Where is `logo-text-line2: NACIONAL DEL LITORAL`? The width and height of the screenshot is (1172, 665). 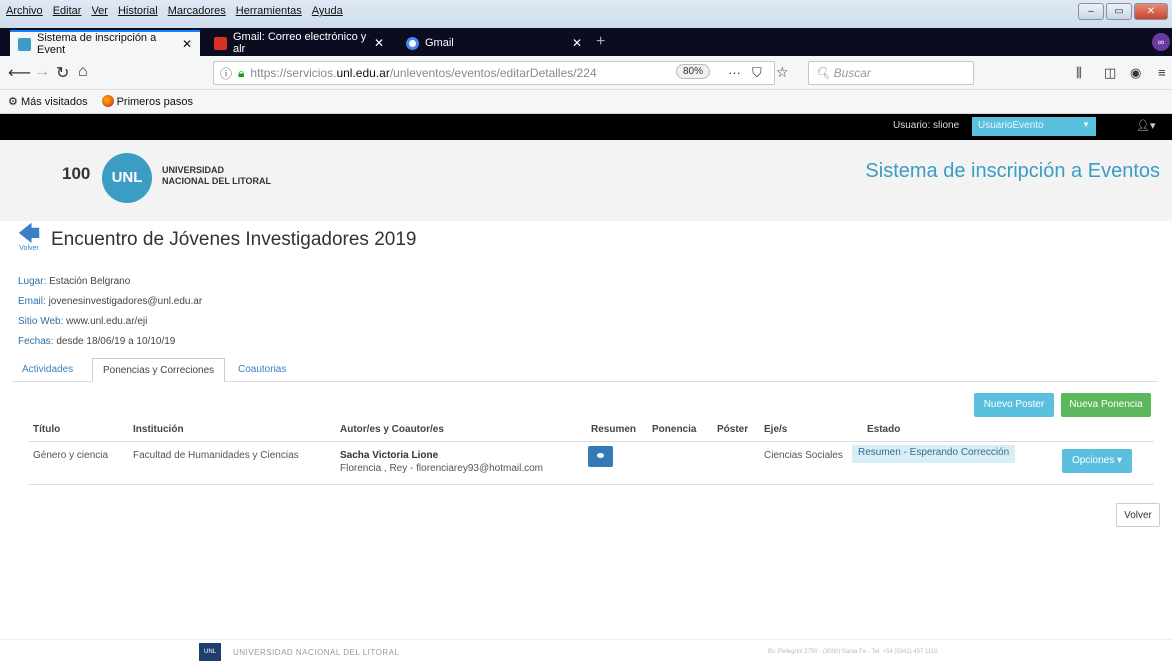 logo-text-line2: NACIONAL DEL LITORAL is located at coordinates (217, 181).